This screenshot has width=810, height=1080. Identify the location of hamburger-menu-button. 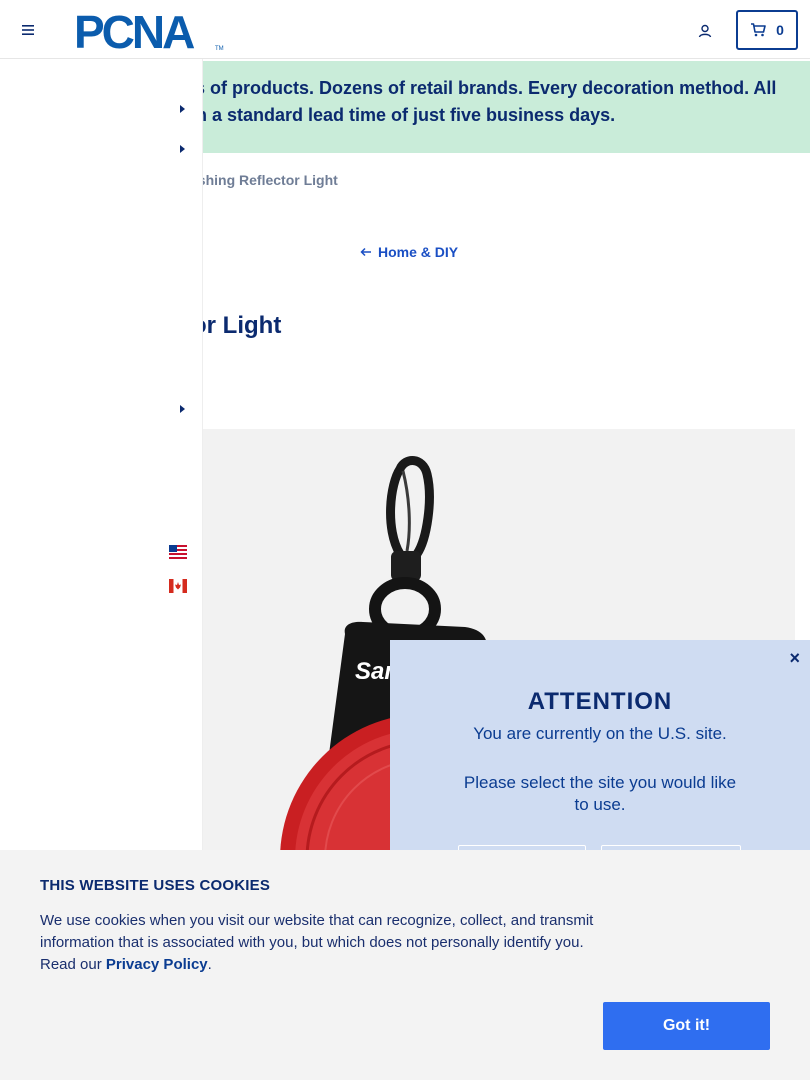
(28, 30).